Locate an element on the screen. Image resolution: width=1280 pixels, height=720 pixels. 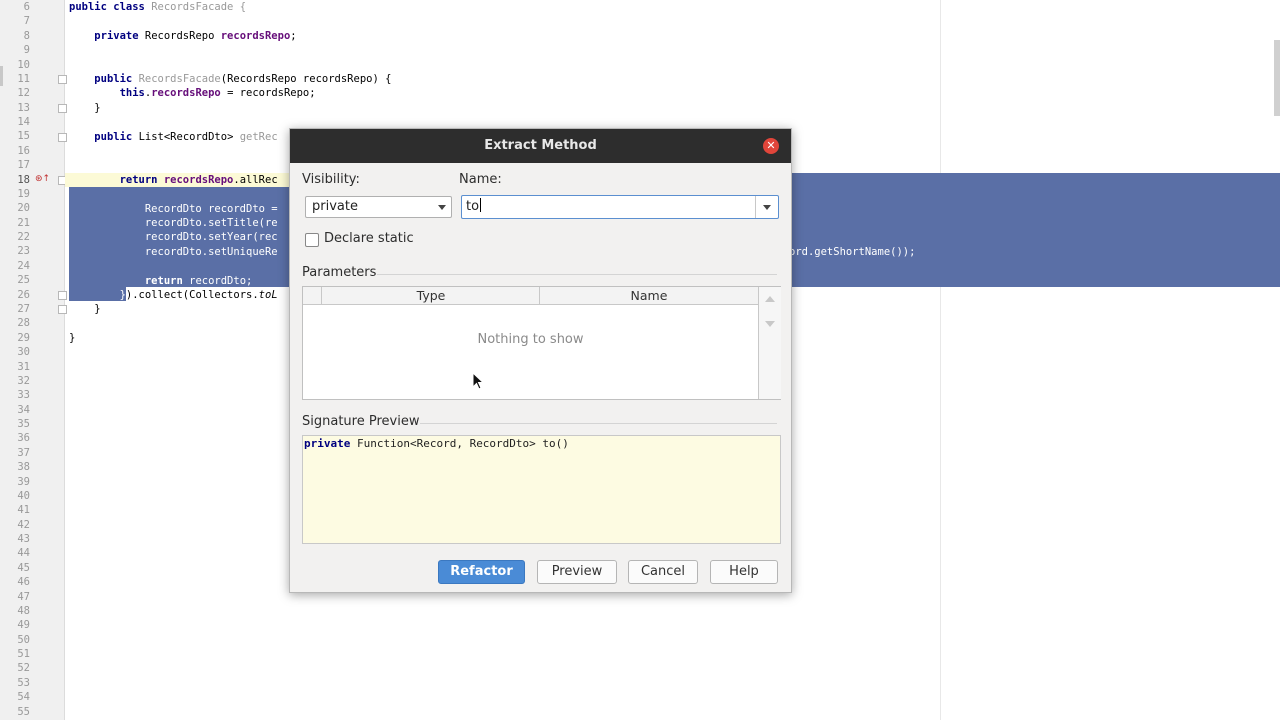
signature-preview: private Function<Record, RecordDto> to() is located at coordinates (541, 489).